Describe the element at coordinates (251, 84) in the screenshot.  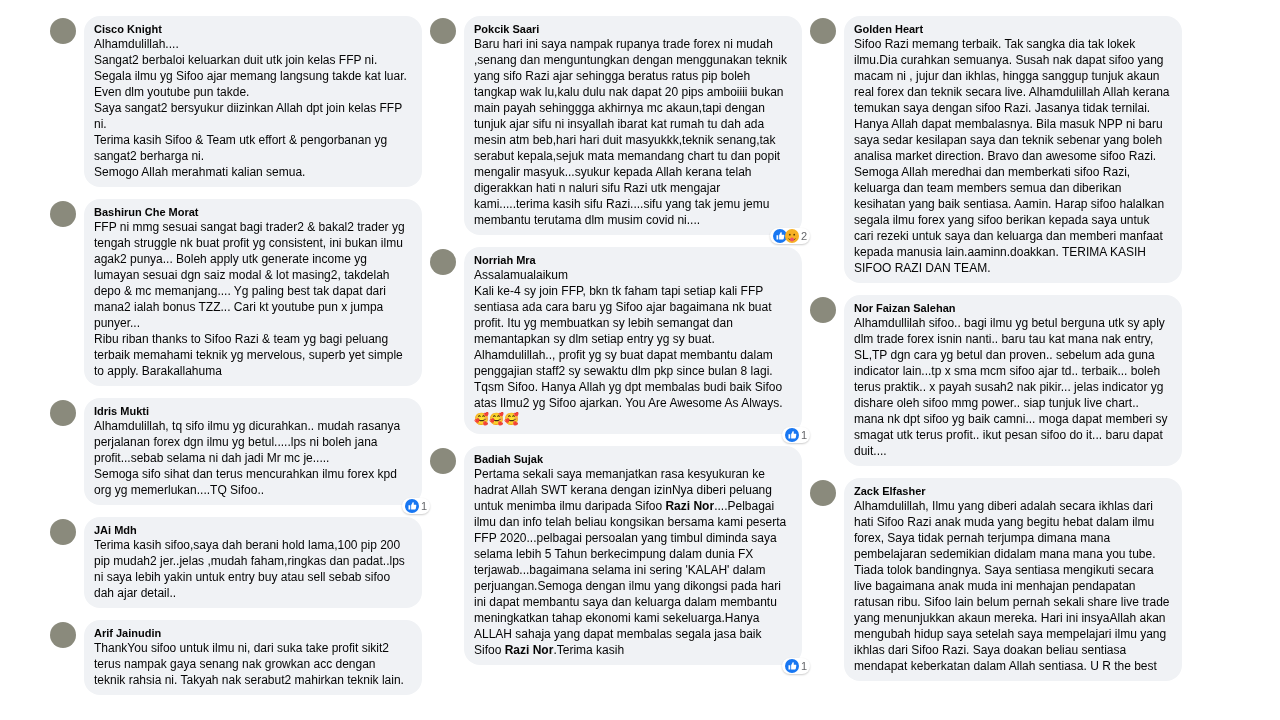
I see `comment-text: Segala ilmu yg Sifoo ajar memang langsung takde kat luar. Even dlm youtube pun takde.` at that location.